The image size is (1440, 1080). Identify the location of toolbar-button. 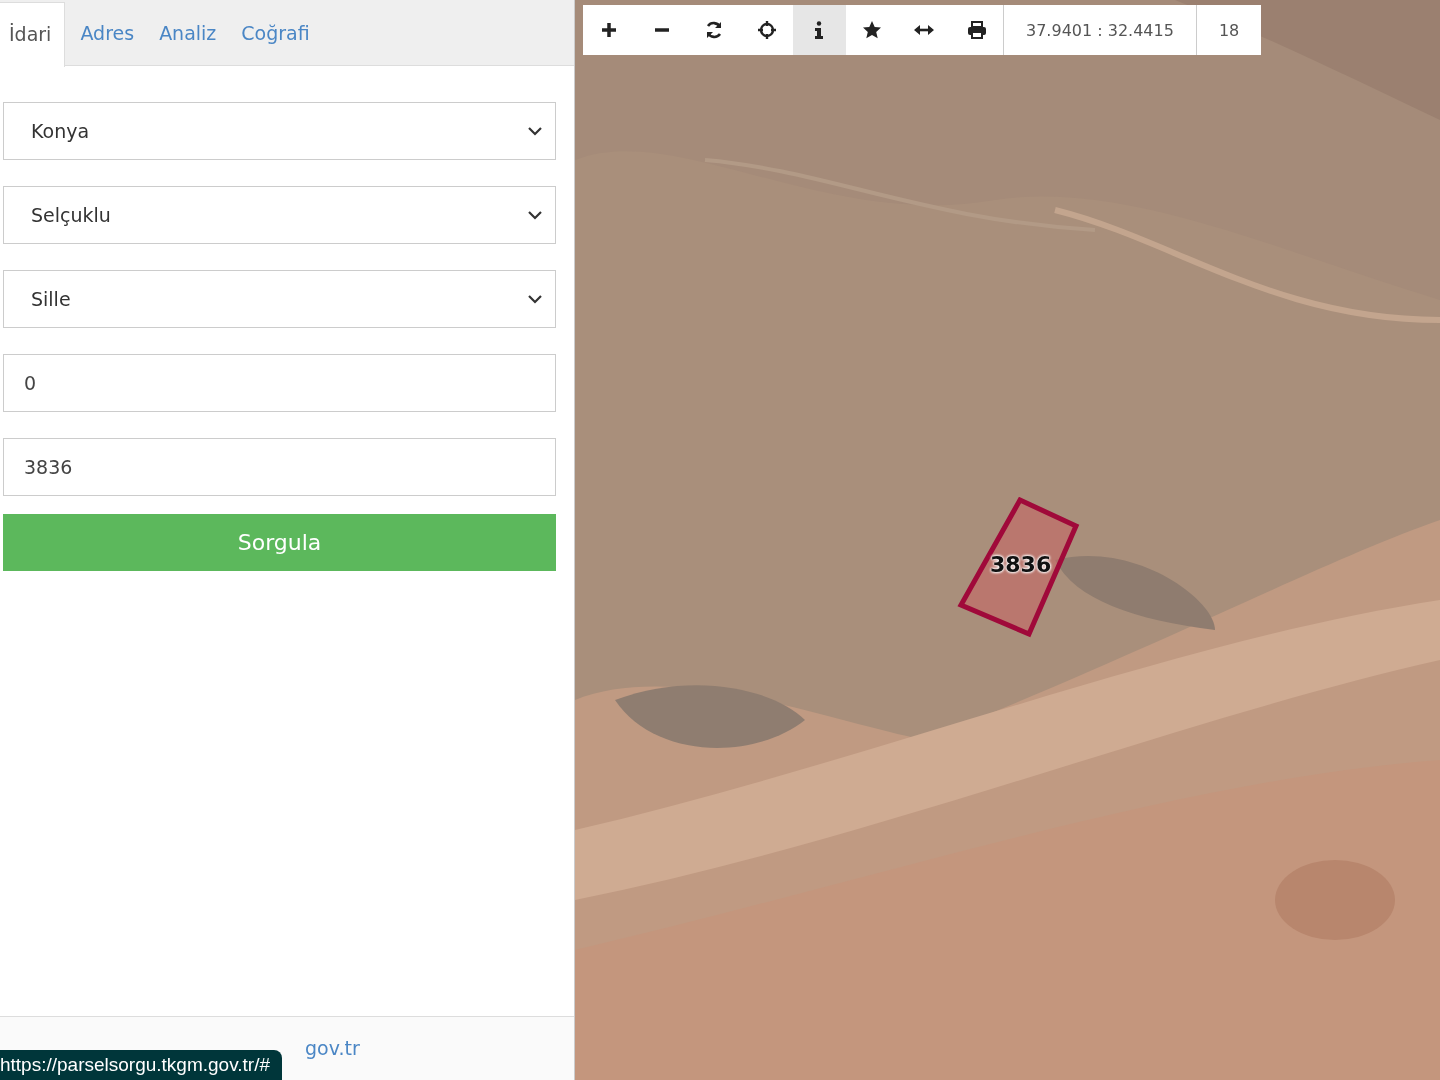
(819, 30).